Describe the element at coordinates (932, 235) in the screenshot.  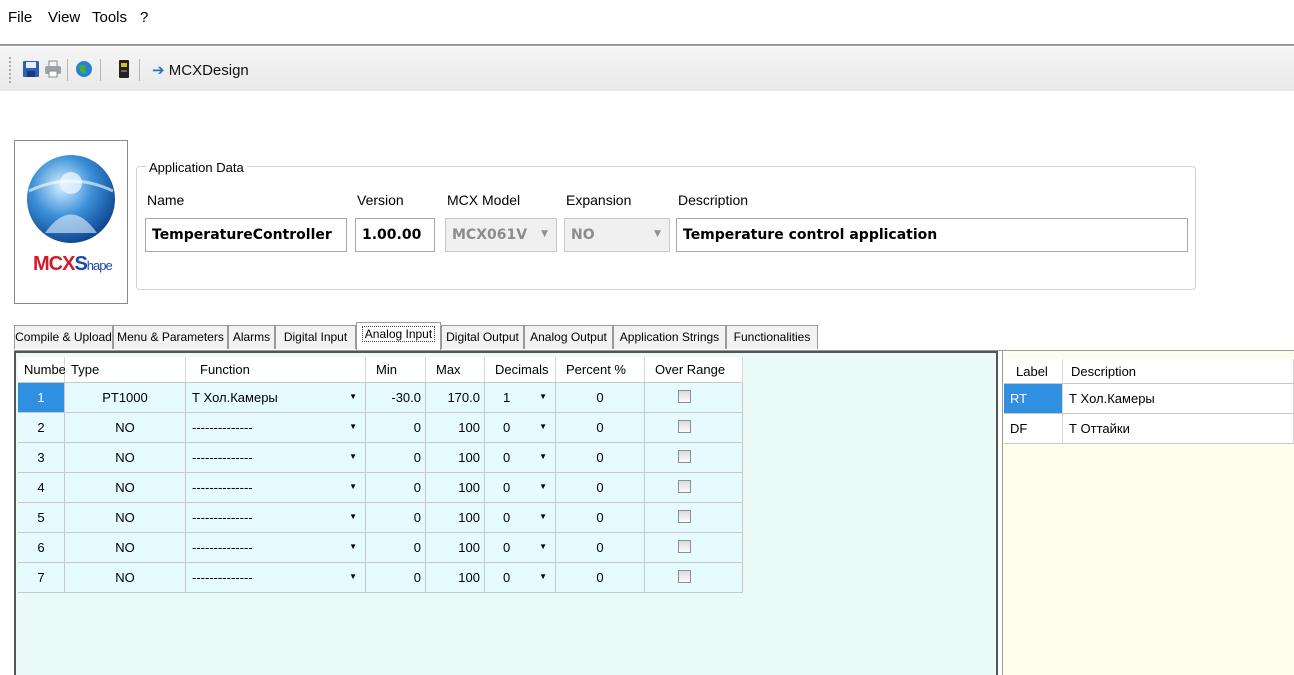
I see `description-field: Temperature control application` at that location.